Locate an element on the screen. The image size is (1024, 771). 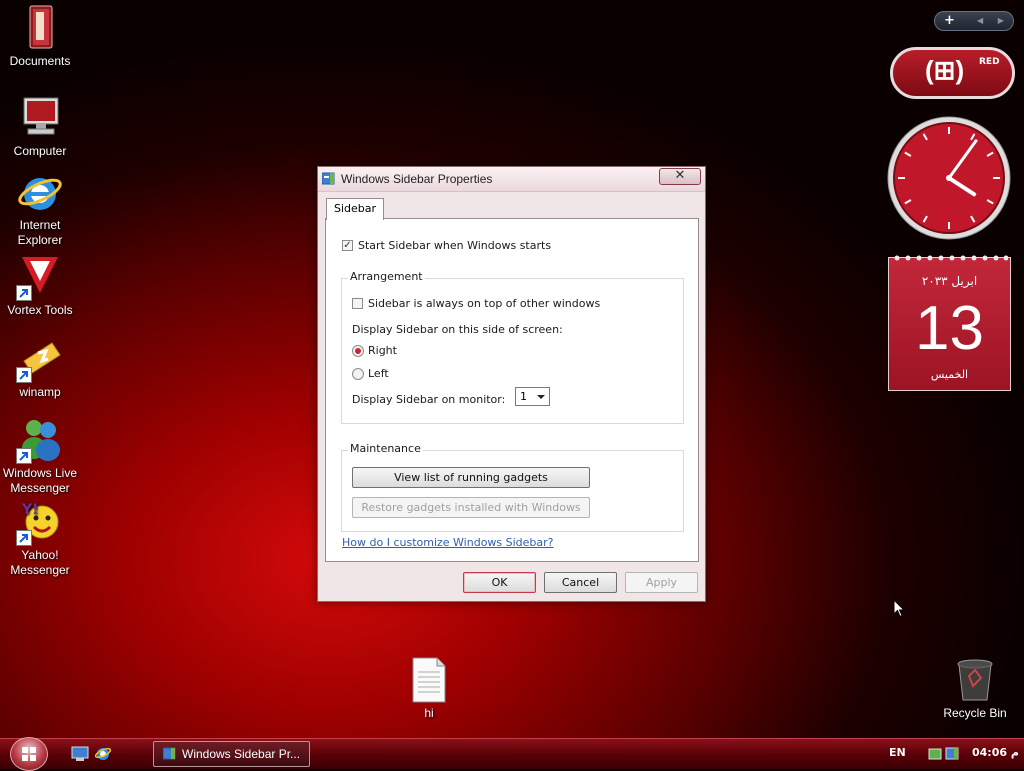
start-button is located at coordinates (29, 754).